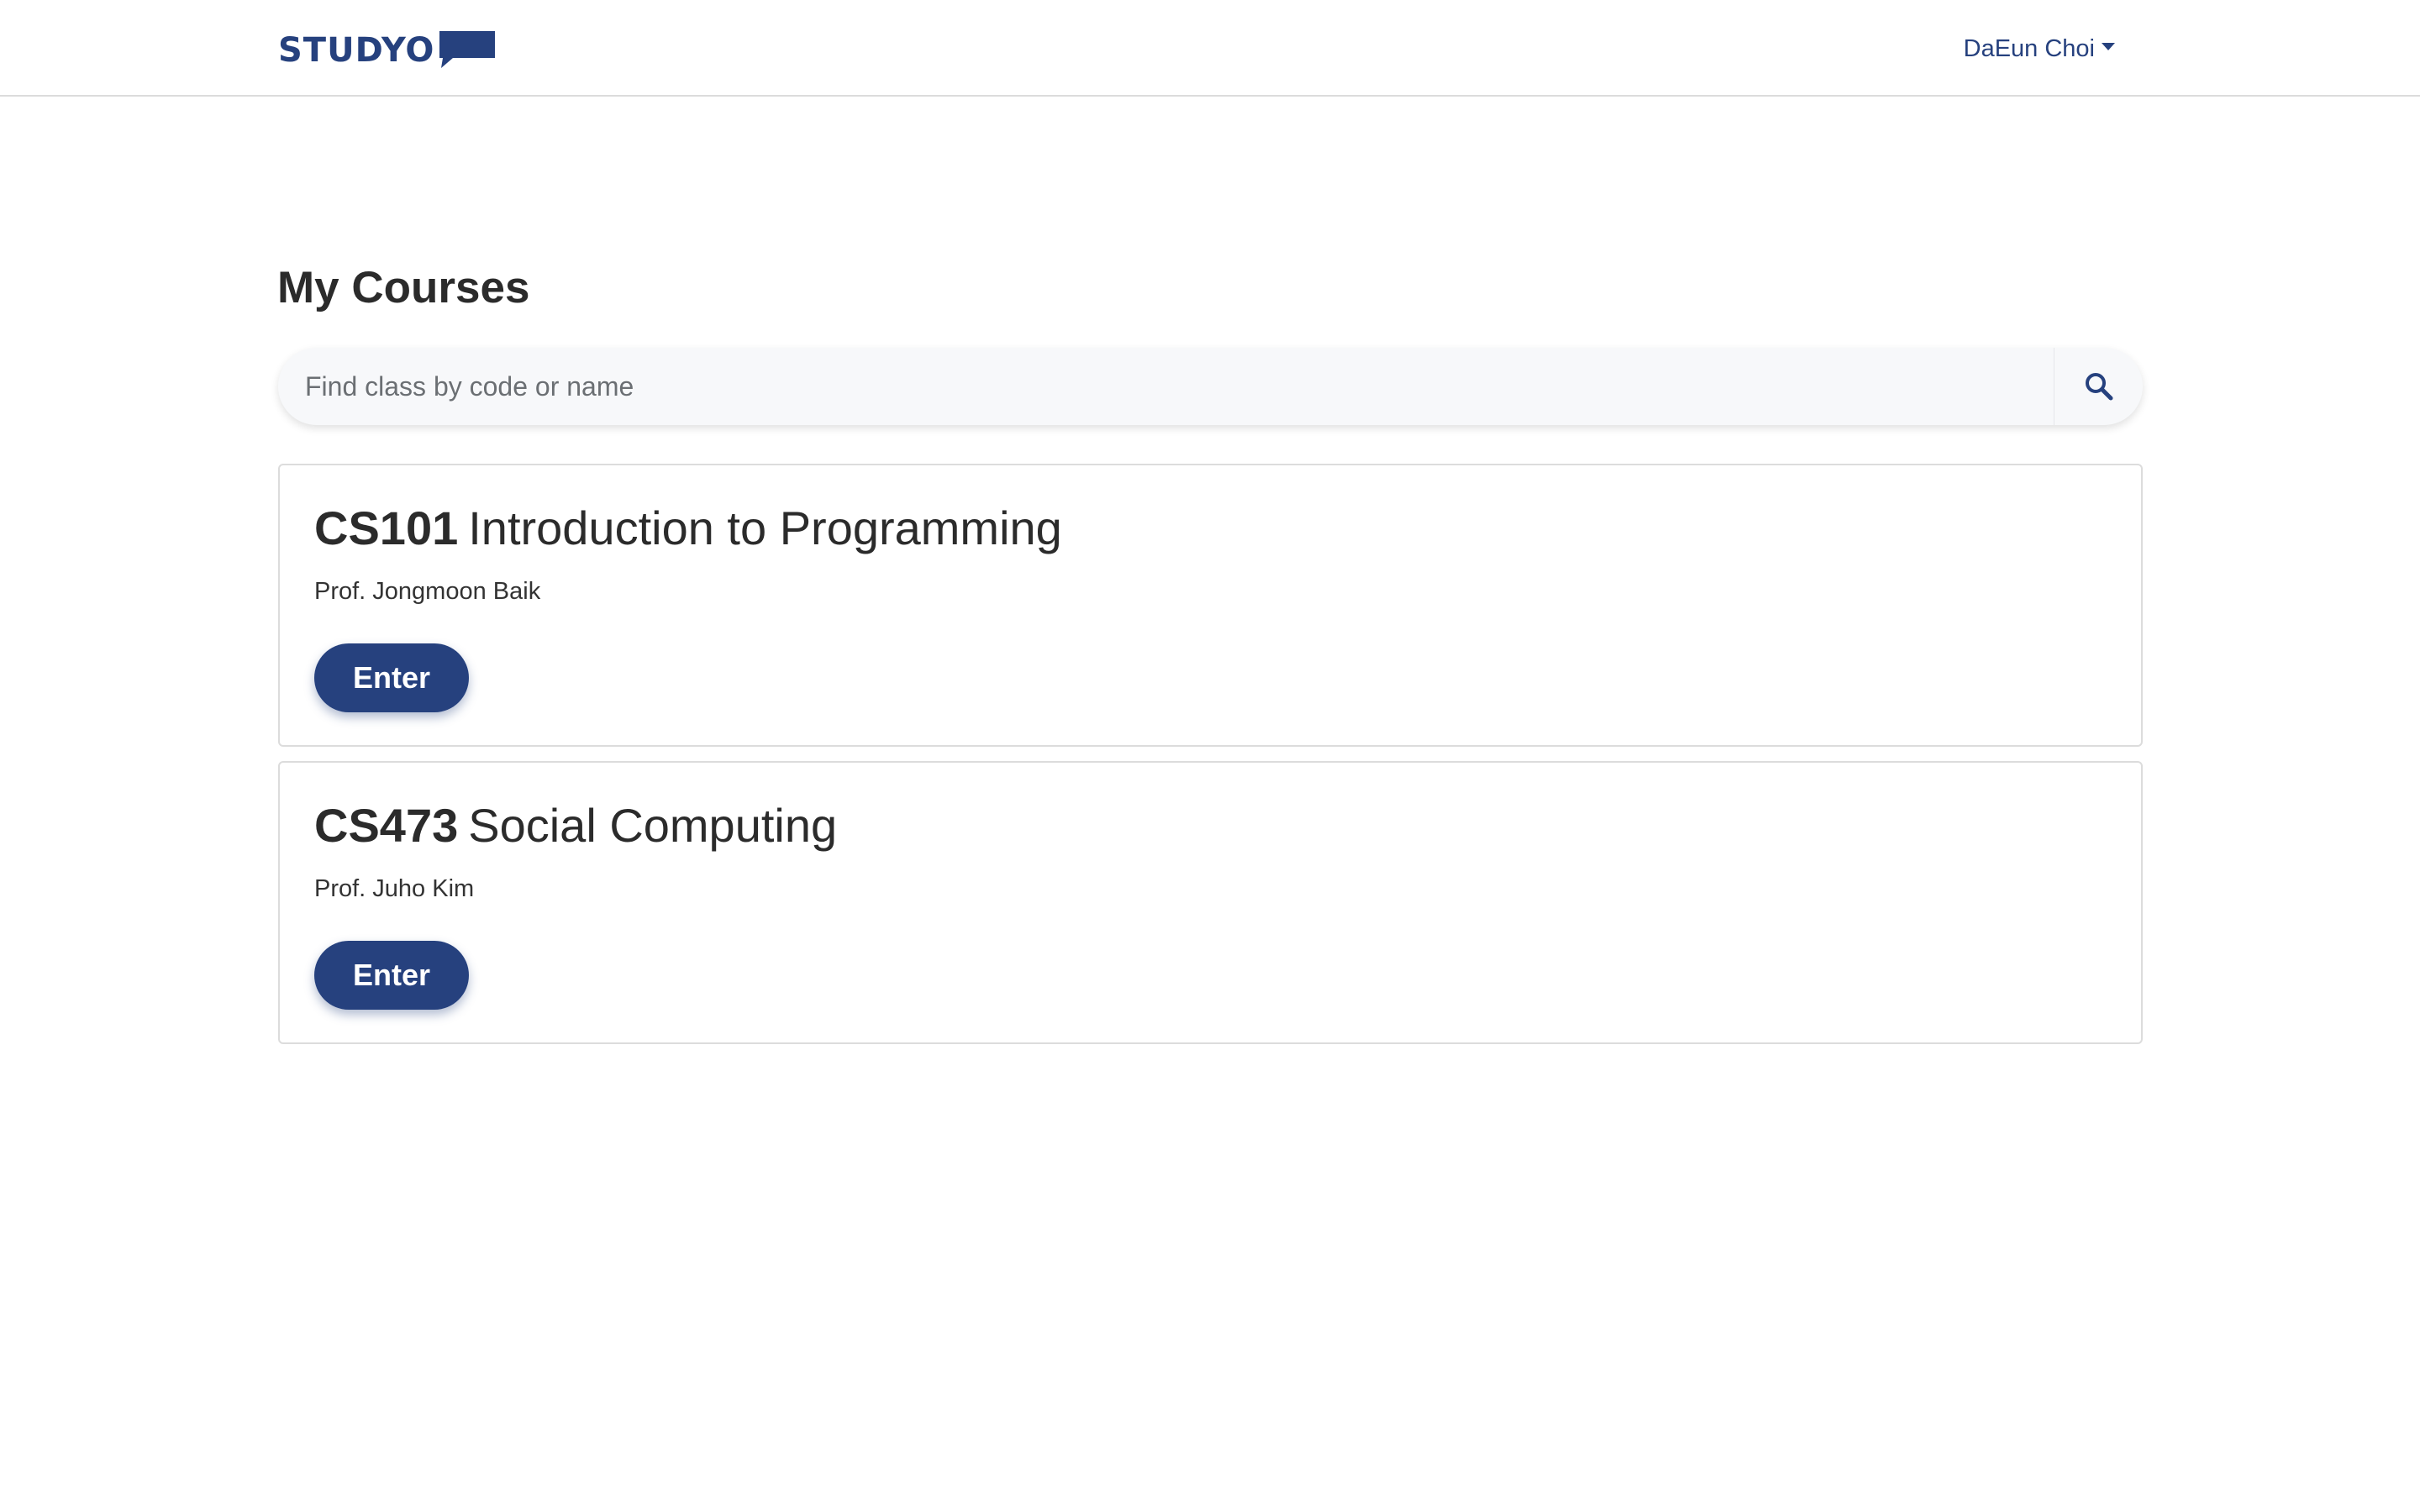  Describe the element at coordinates (386, 527) in the screenshot. I see `course-code: CS101` at that location.